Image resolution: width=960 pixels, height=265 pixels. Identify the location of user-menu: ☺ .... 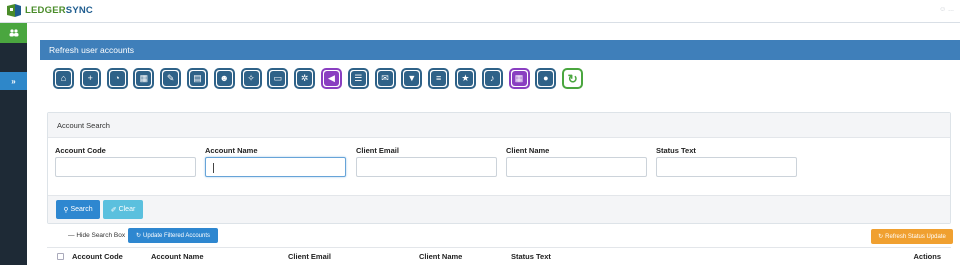
(946, 9).